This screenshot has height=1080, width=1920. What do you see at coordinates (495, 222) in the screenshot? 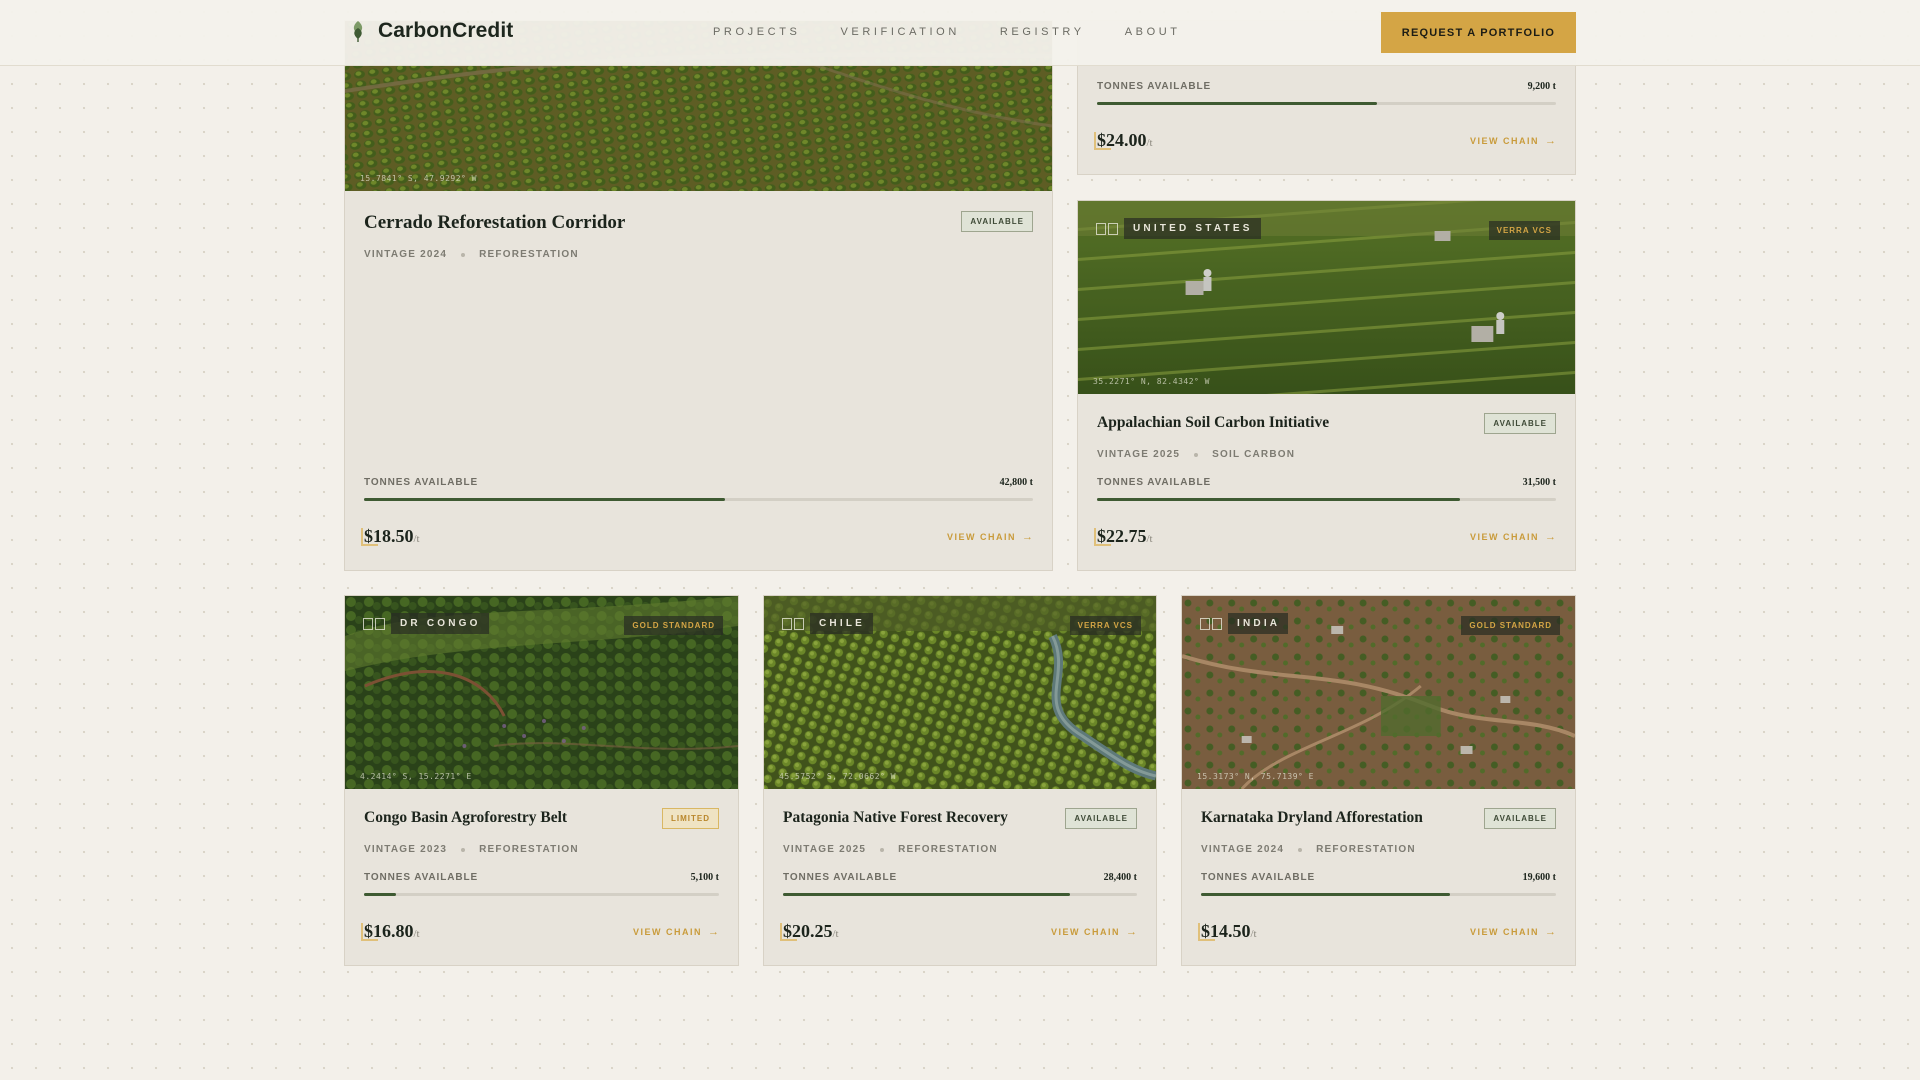
I see `project-title: Cerrado Reforestation Corridor` at bounding box center [495, 222].